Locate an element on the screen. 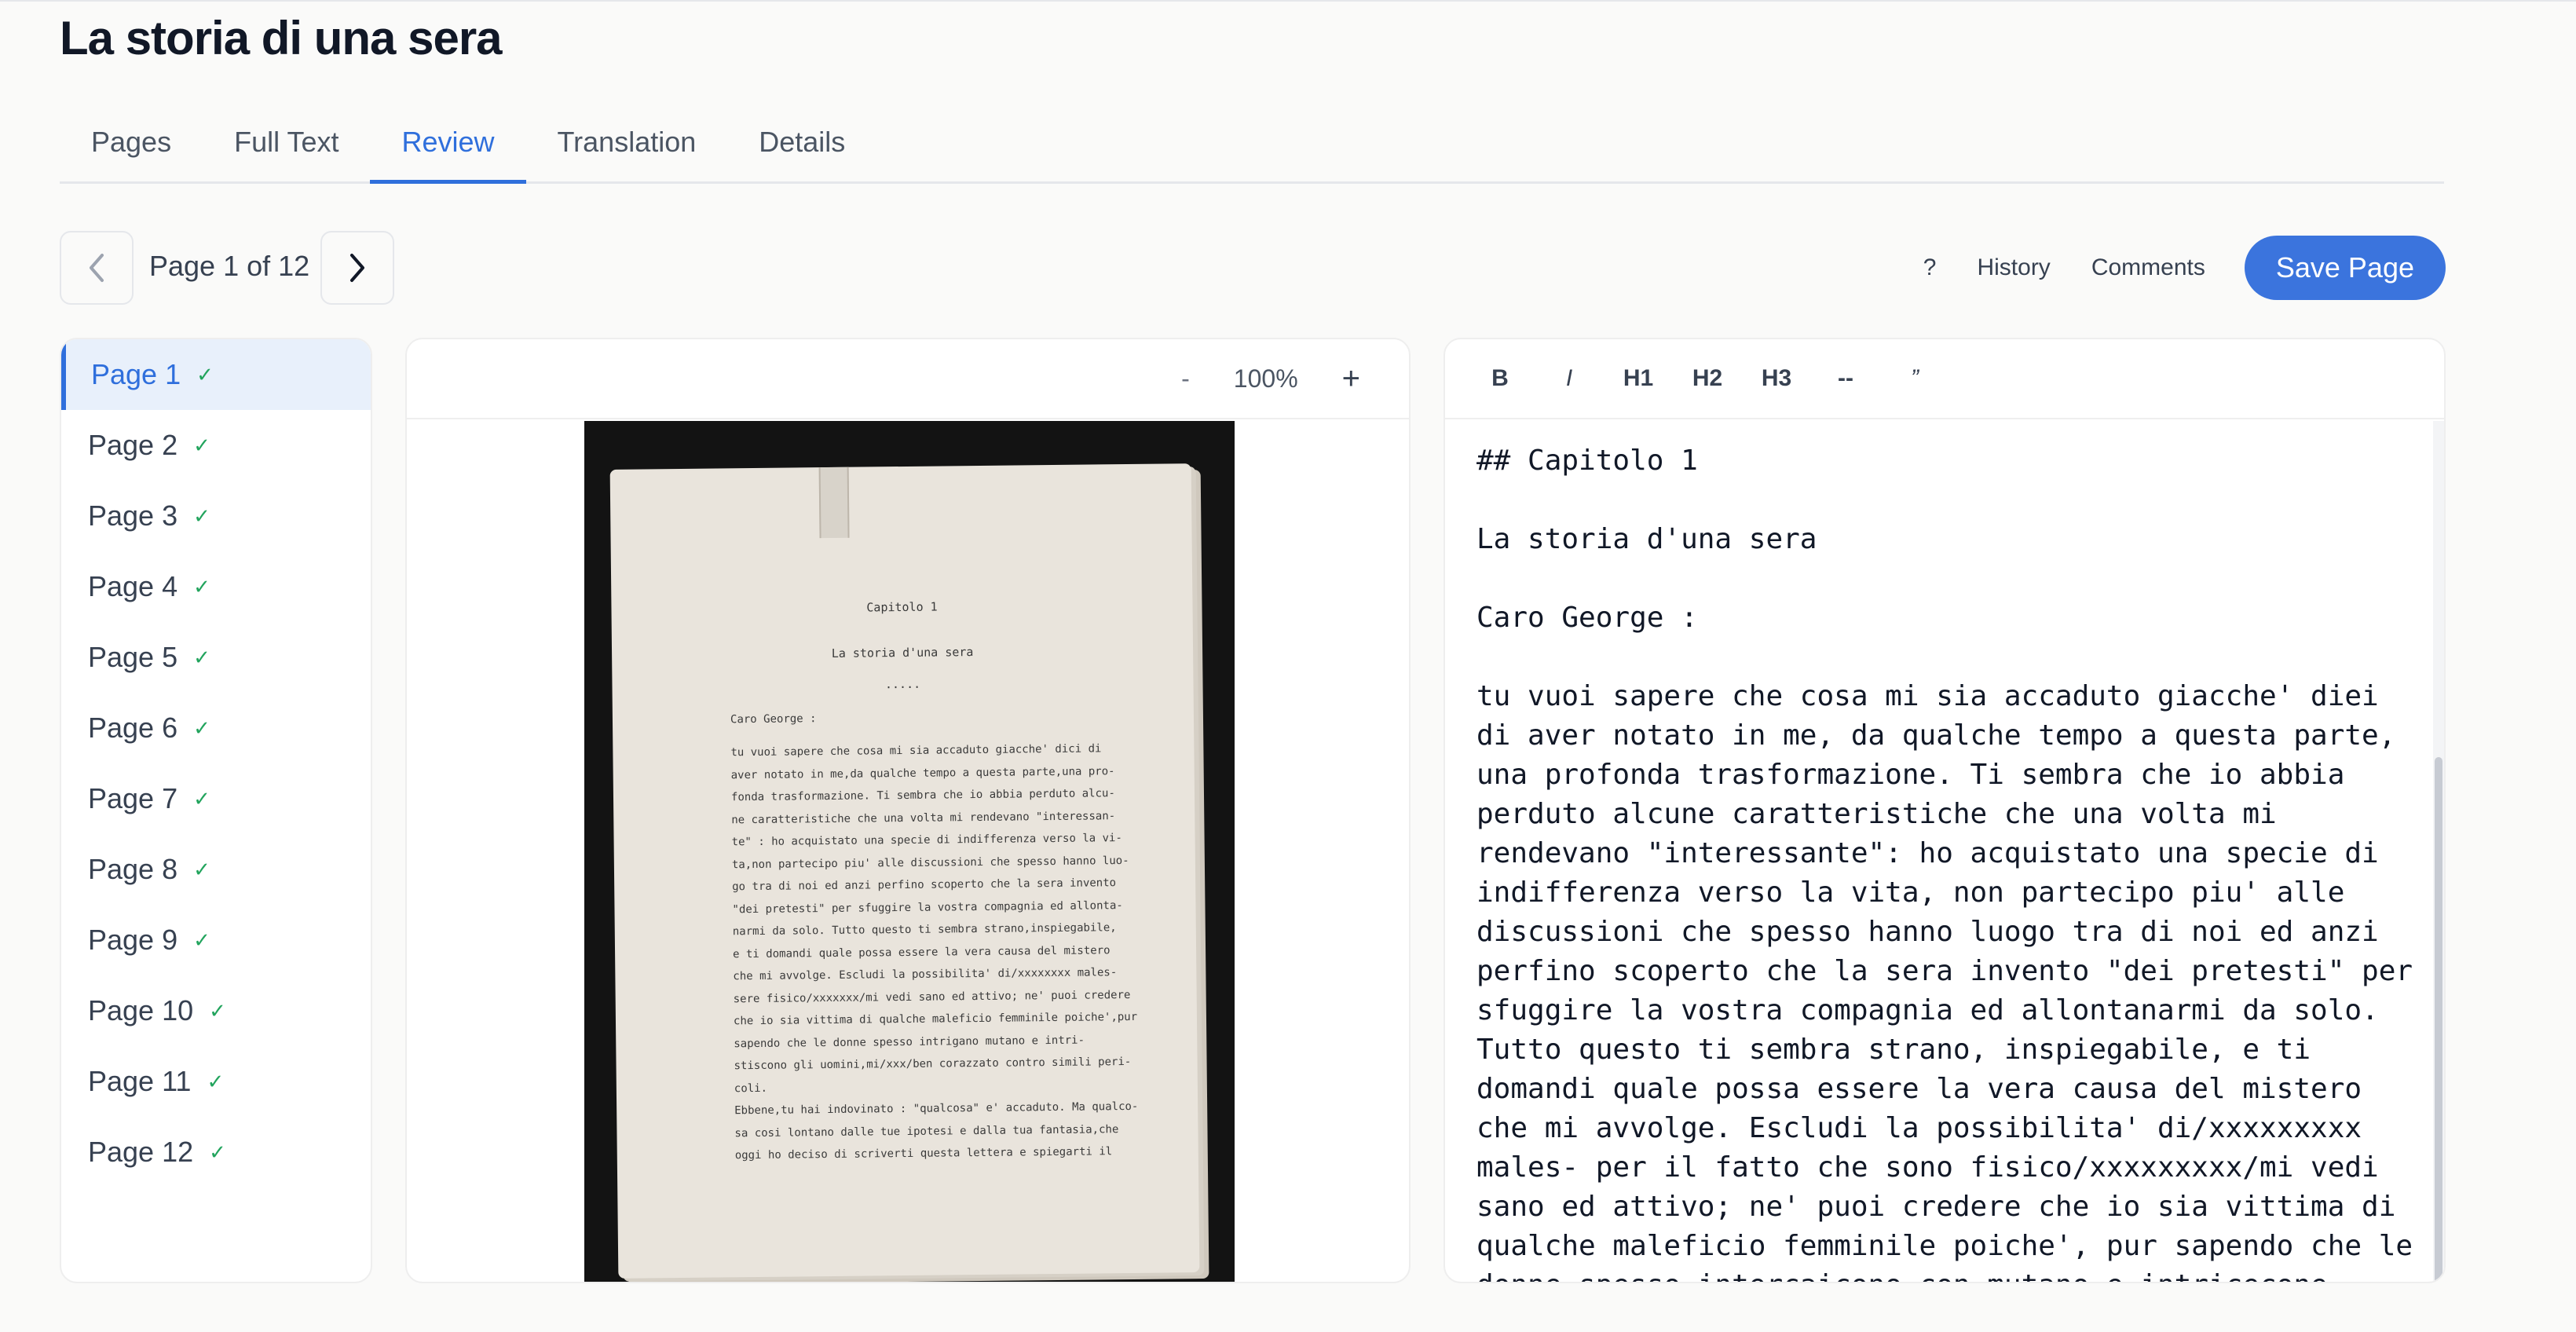  page-list-item-label: Page 3 is located at coordinates (133, 516).